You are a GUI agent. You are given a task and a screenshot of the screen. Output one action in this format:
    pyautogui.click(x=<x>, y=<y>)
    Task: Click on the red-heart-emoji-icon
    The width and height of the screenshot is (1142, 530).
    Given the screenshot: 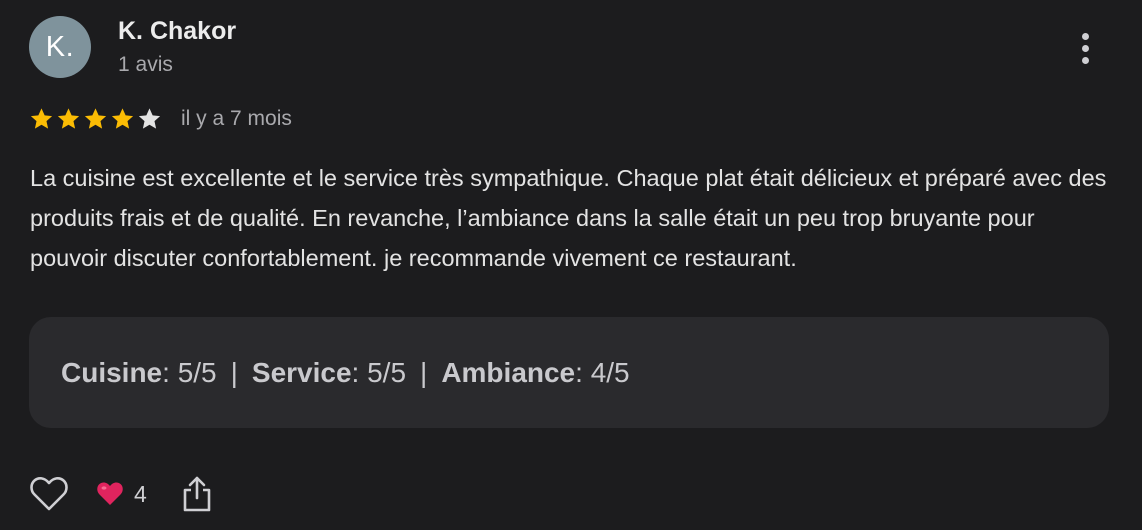 What is the action you would take?
    pyautogui.click(x=110, y=493)
    